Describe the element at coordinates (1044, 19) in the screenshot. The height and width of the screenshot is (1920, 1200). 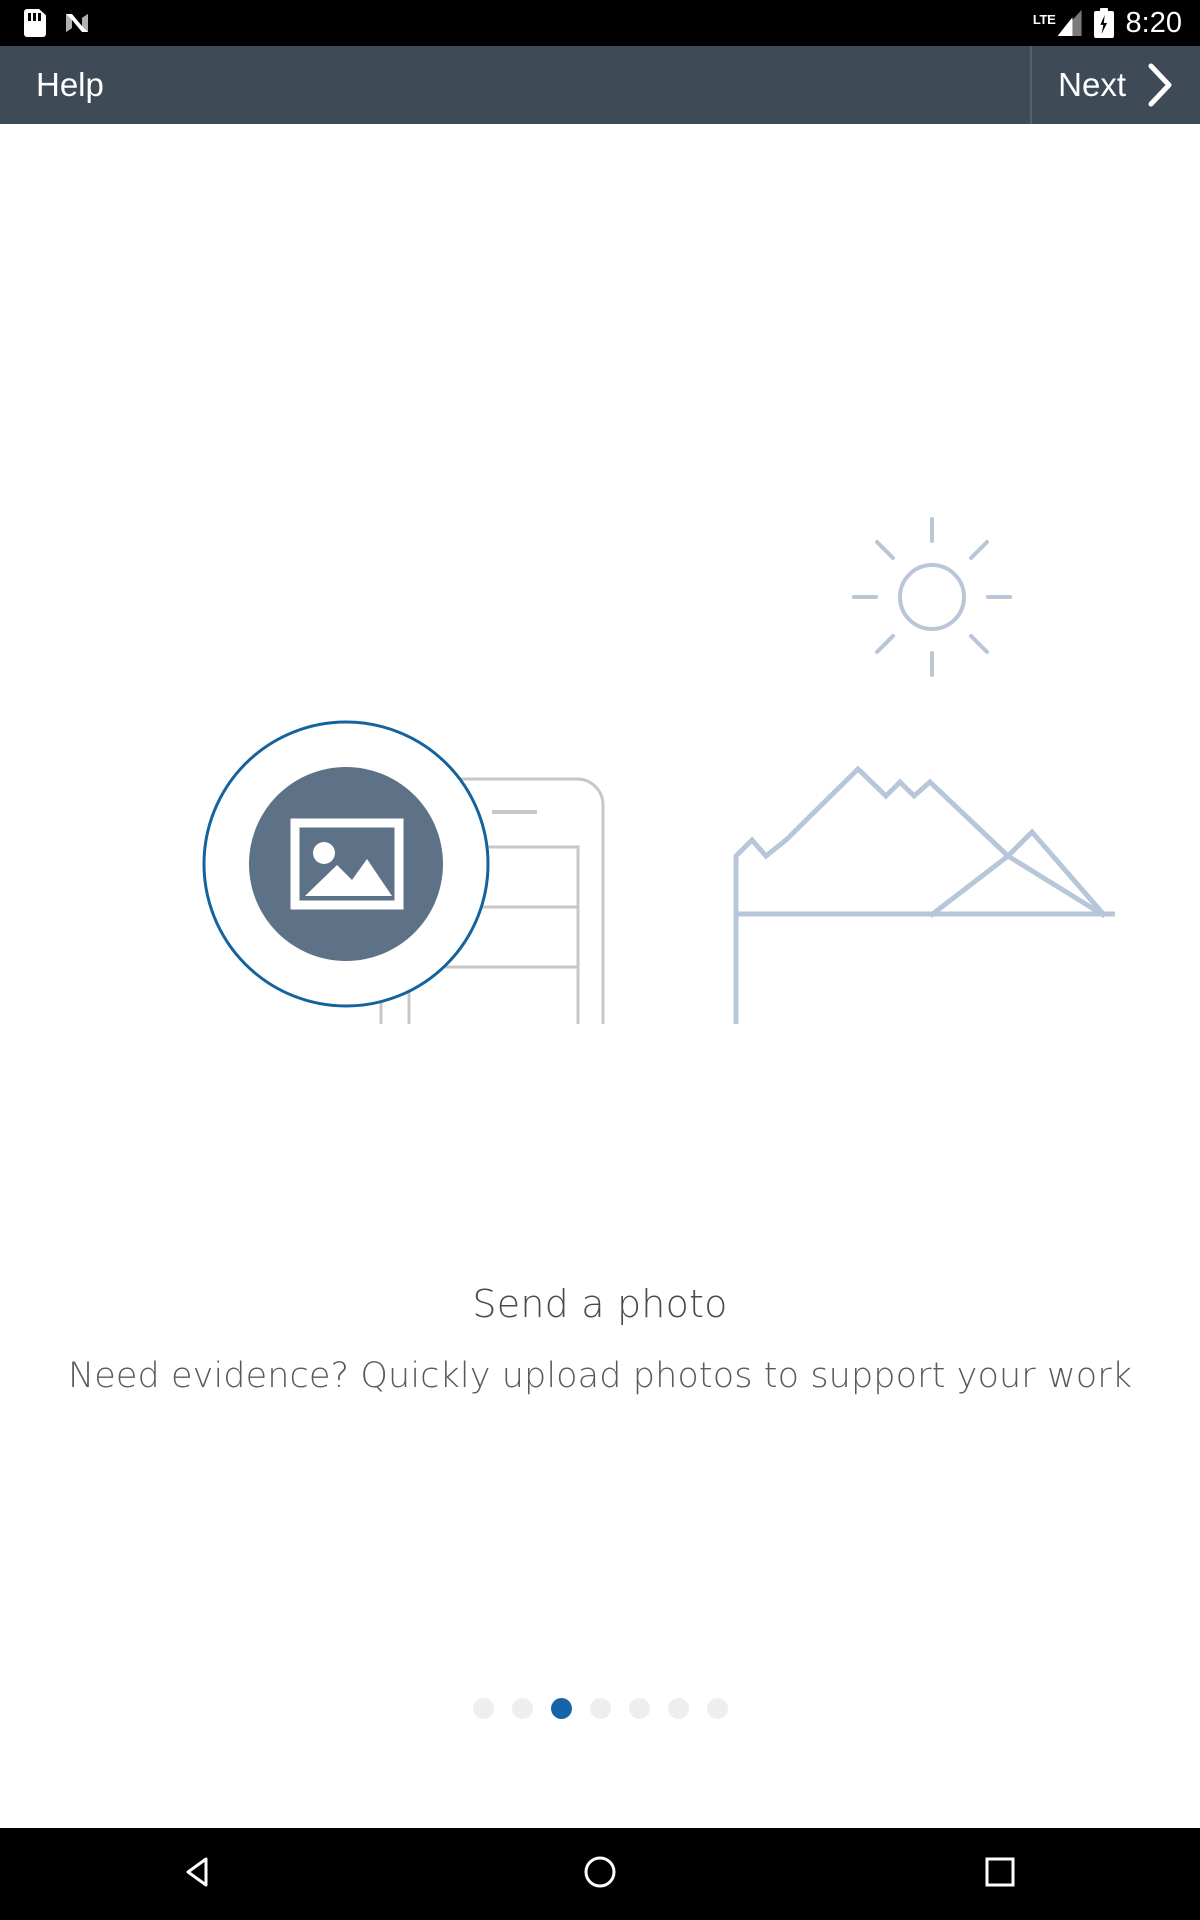
I see `lte-label: LTE` at that location.